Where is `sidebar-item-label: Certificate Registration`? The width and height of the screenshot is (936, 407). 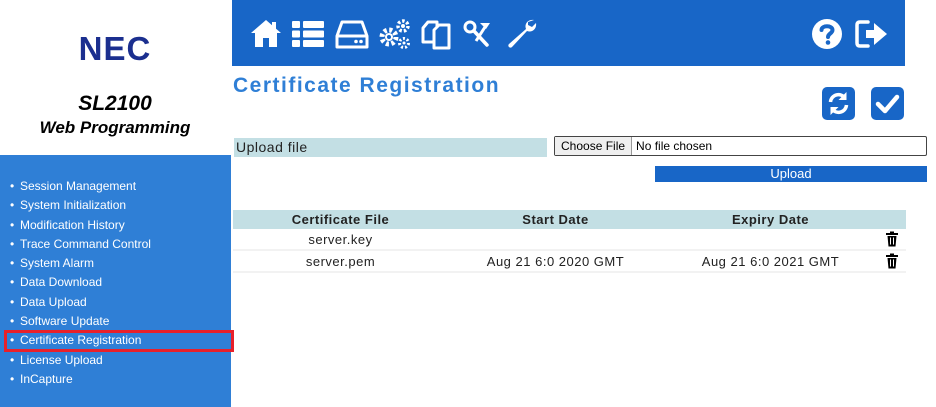
sidebar-item-label: Certificate Registration is located at coordinates (81, 340).